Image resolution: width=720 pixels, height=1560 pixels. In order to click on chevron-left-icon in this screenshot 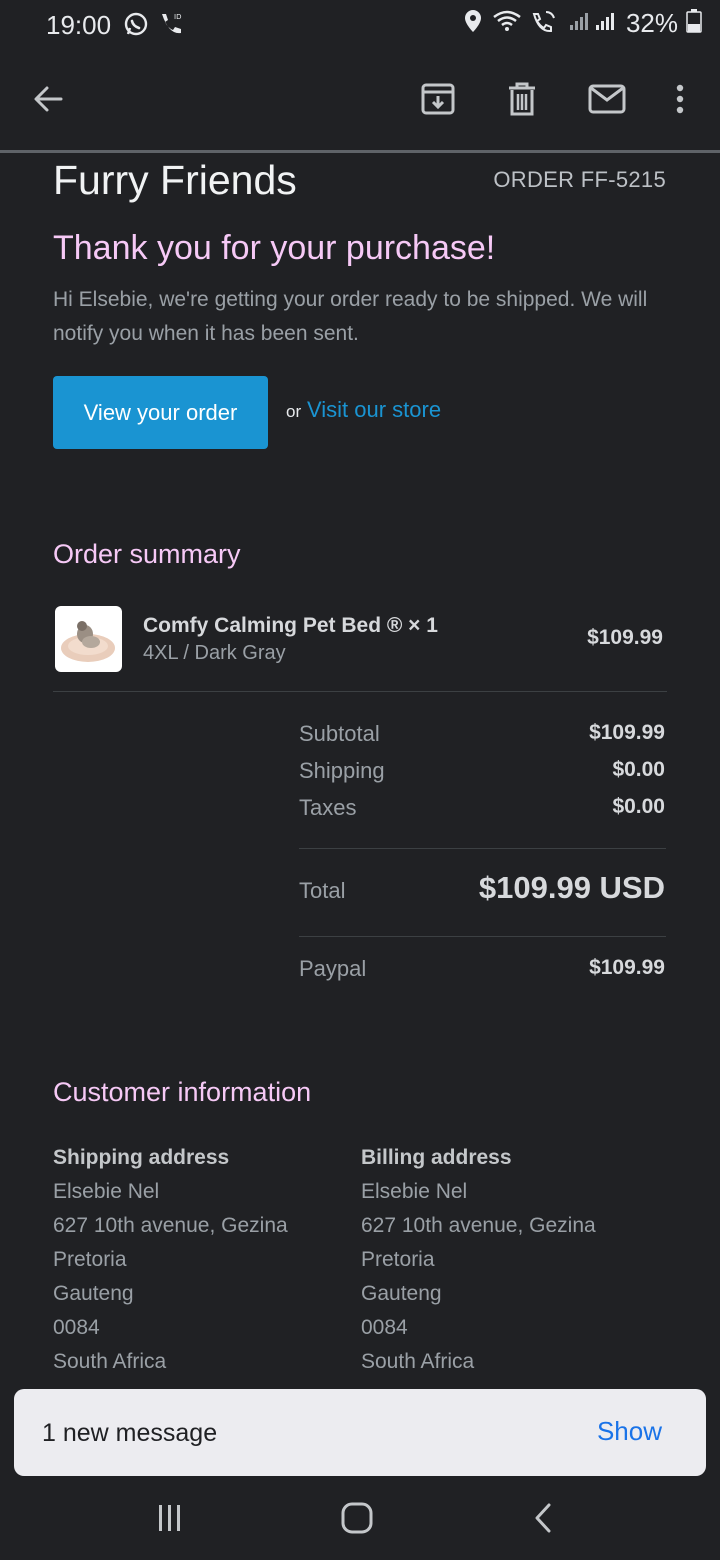, I will do `click(544, 1520)`.